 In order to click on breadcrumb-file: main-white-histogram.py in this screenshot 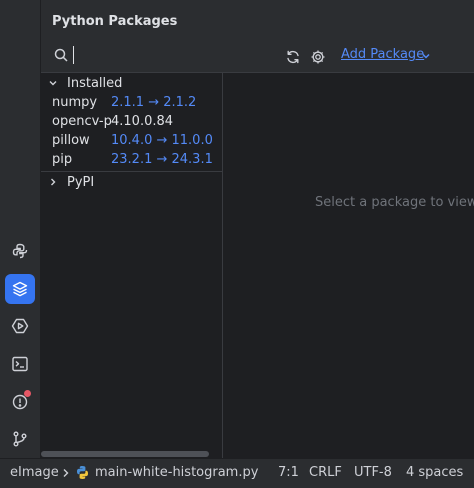, I will do `click(176, 472)`.